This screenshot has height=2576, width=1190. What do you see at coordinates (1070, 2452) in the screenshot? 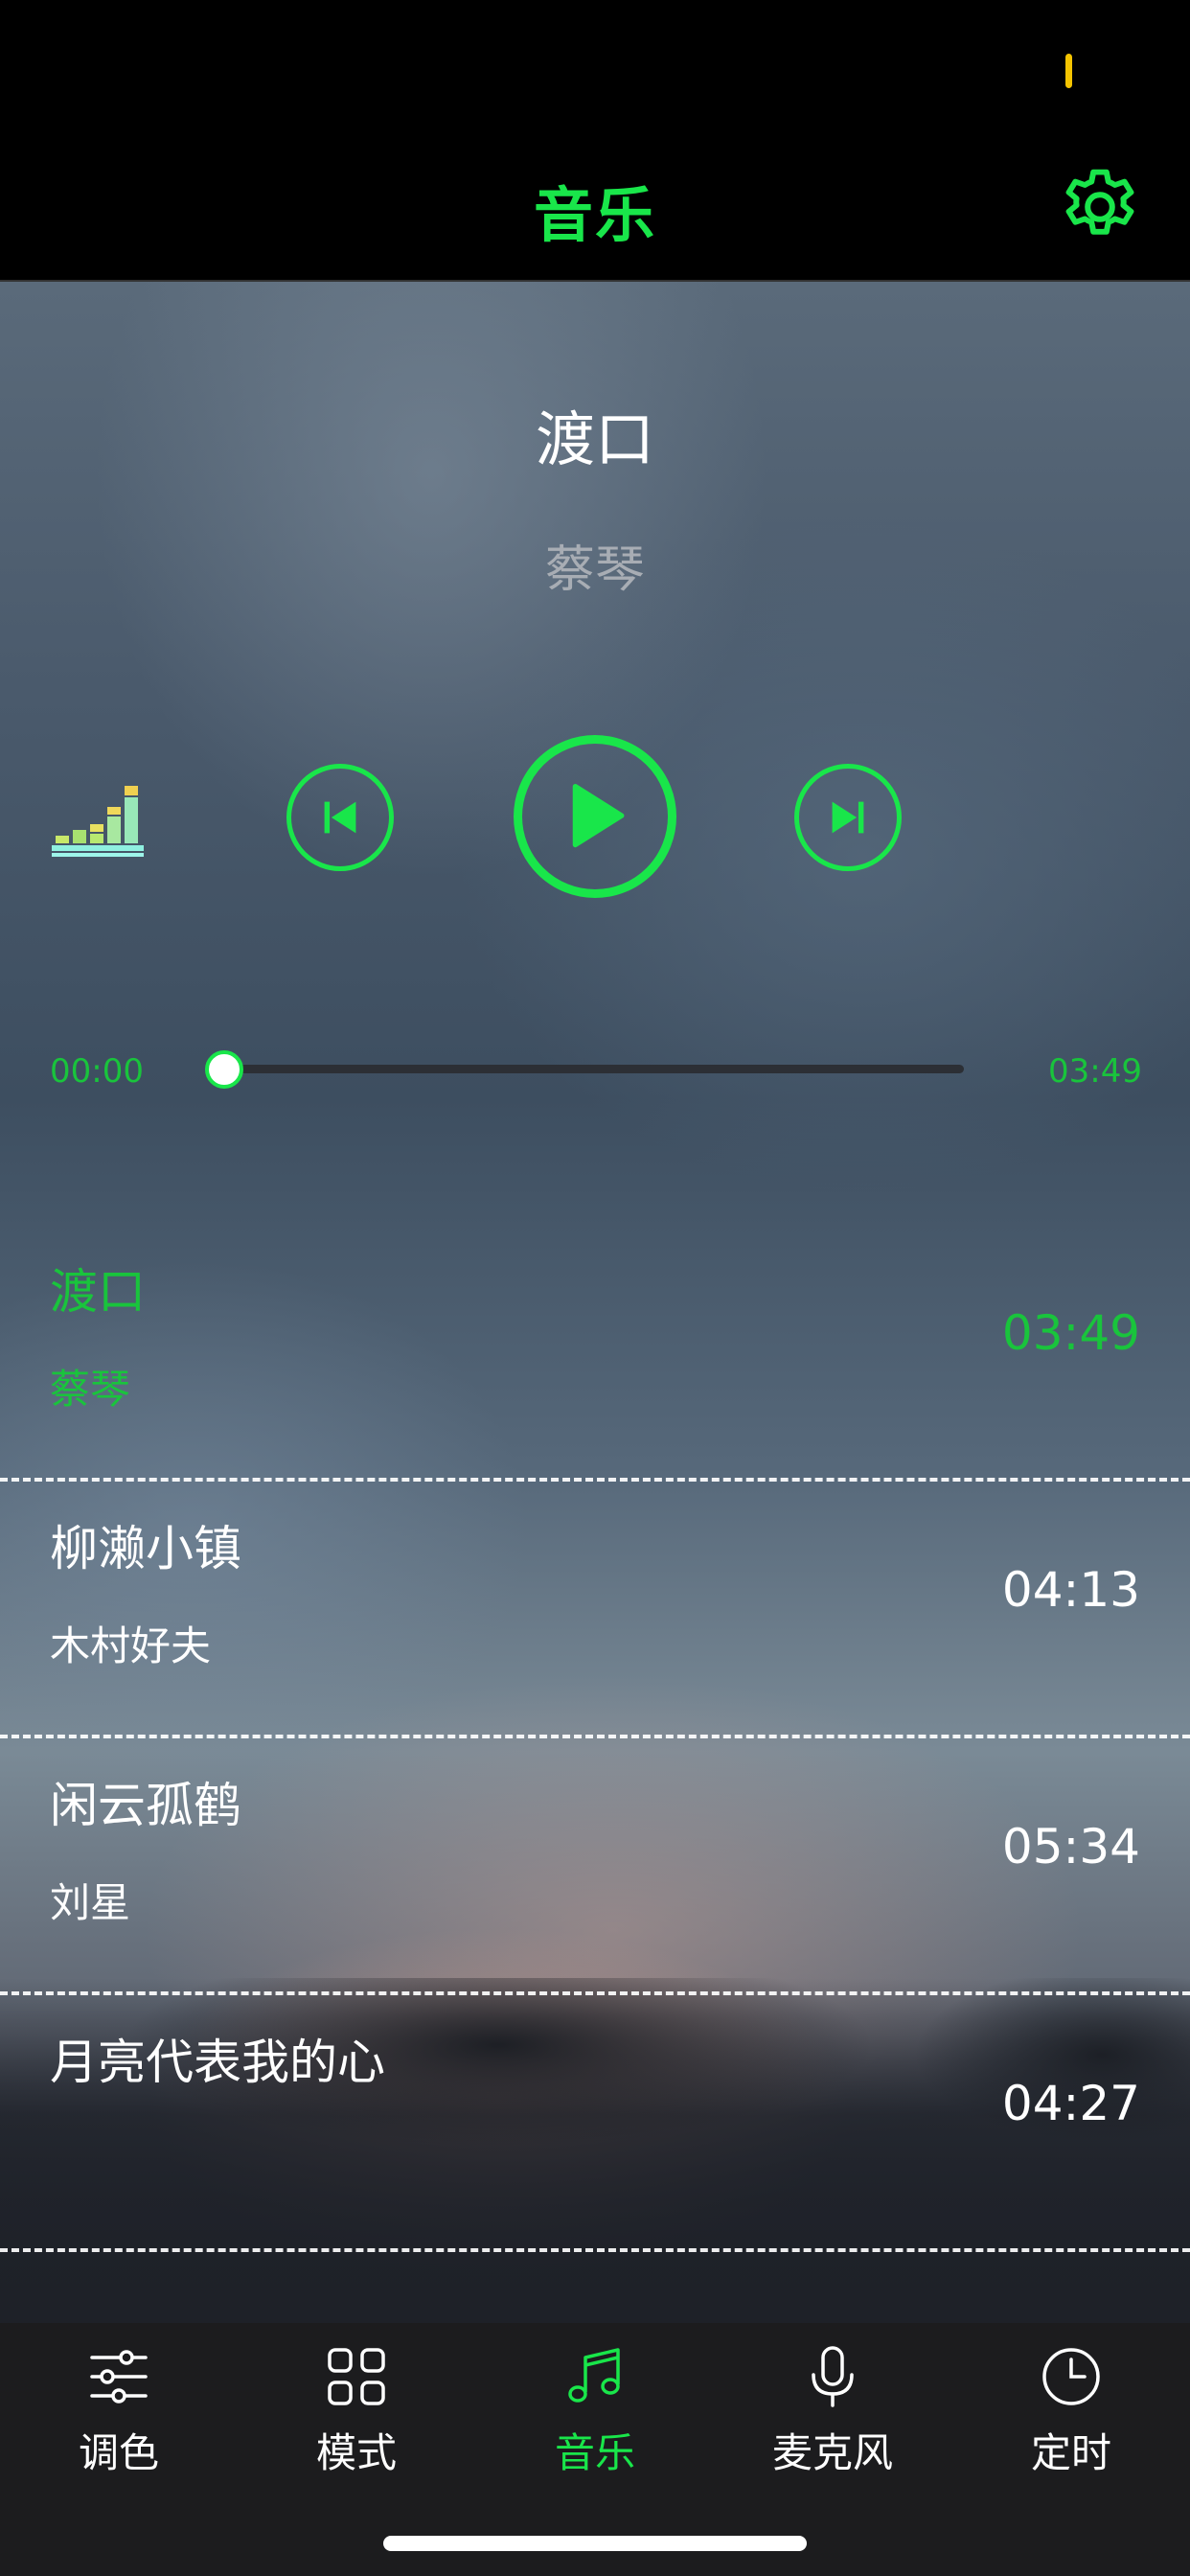
I see `tab-label: 定时` at bounding box center [1070, 2452].